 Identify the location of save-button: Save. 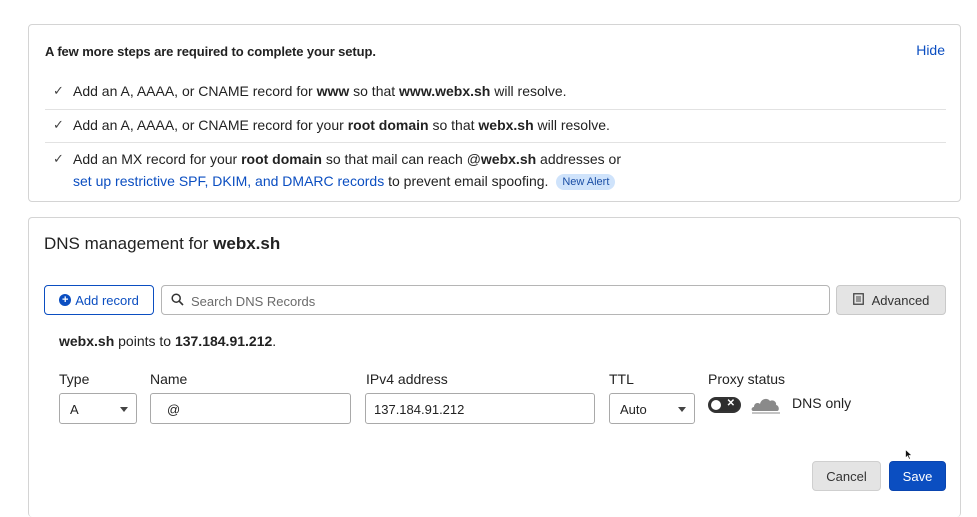
(917, 476).